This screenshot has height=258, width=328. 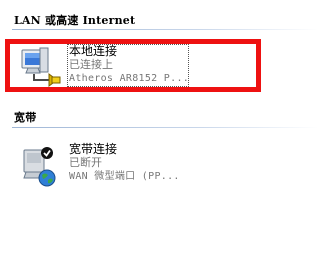 I want to click on group-header-broadband: 宽带, so click(x=25, y=117).